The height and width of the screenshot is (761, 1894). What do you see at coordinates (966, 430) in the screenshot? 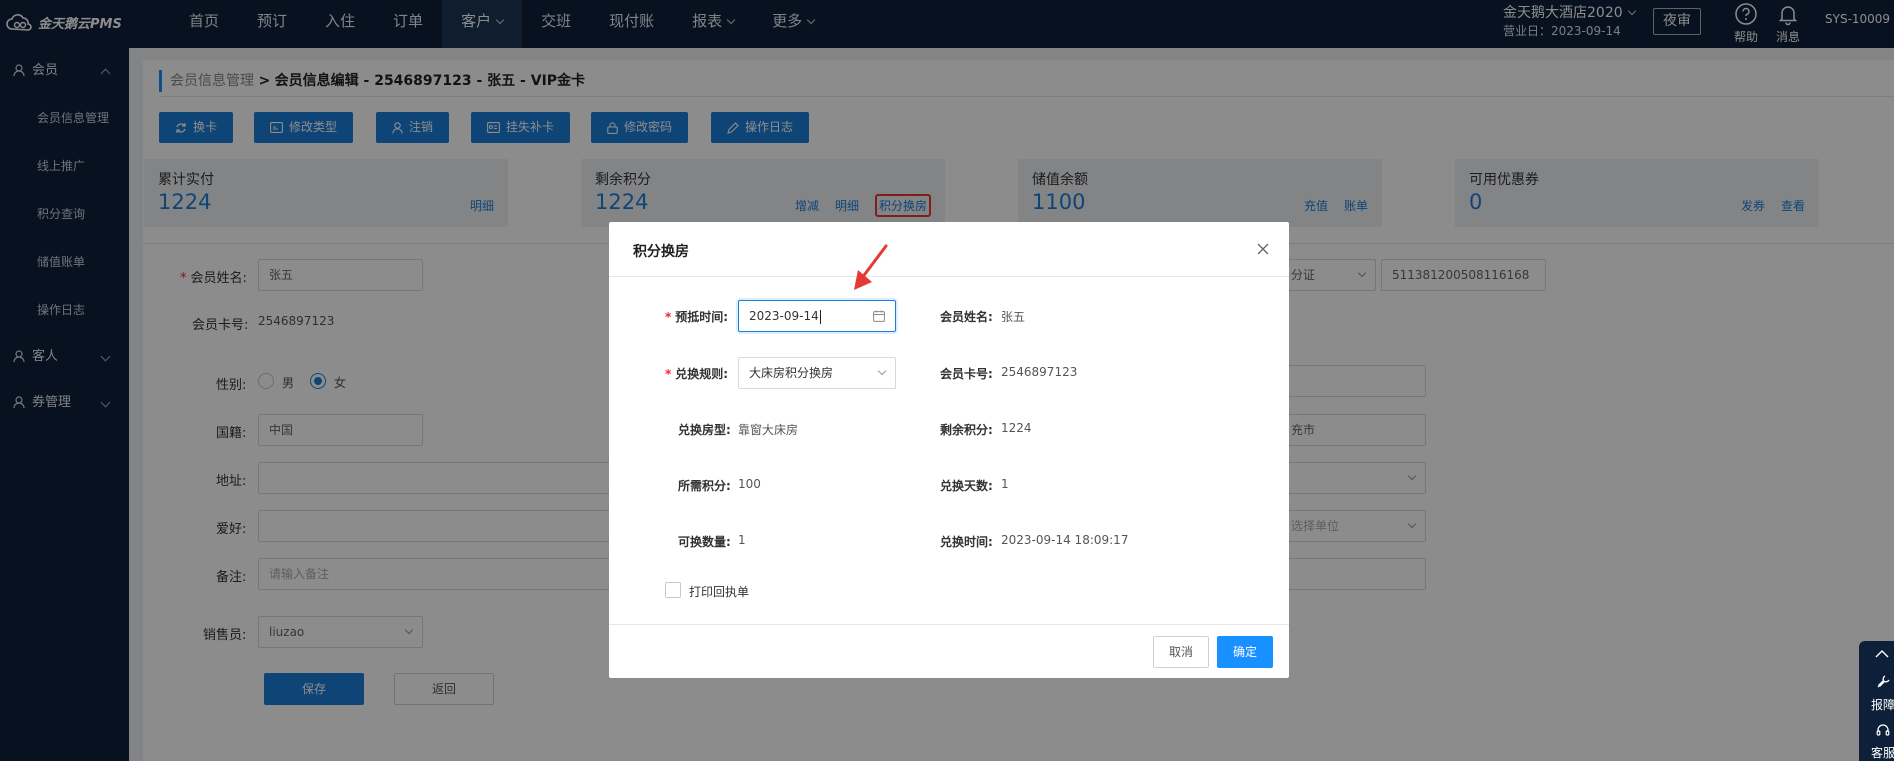
I see `remaining-points-label: 剩余积分:` at bounding box center [966, 430].